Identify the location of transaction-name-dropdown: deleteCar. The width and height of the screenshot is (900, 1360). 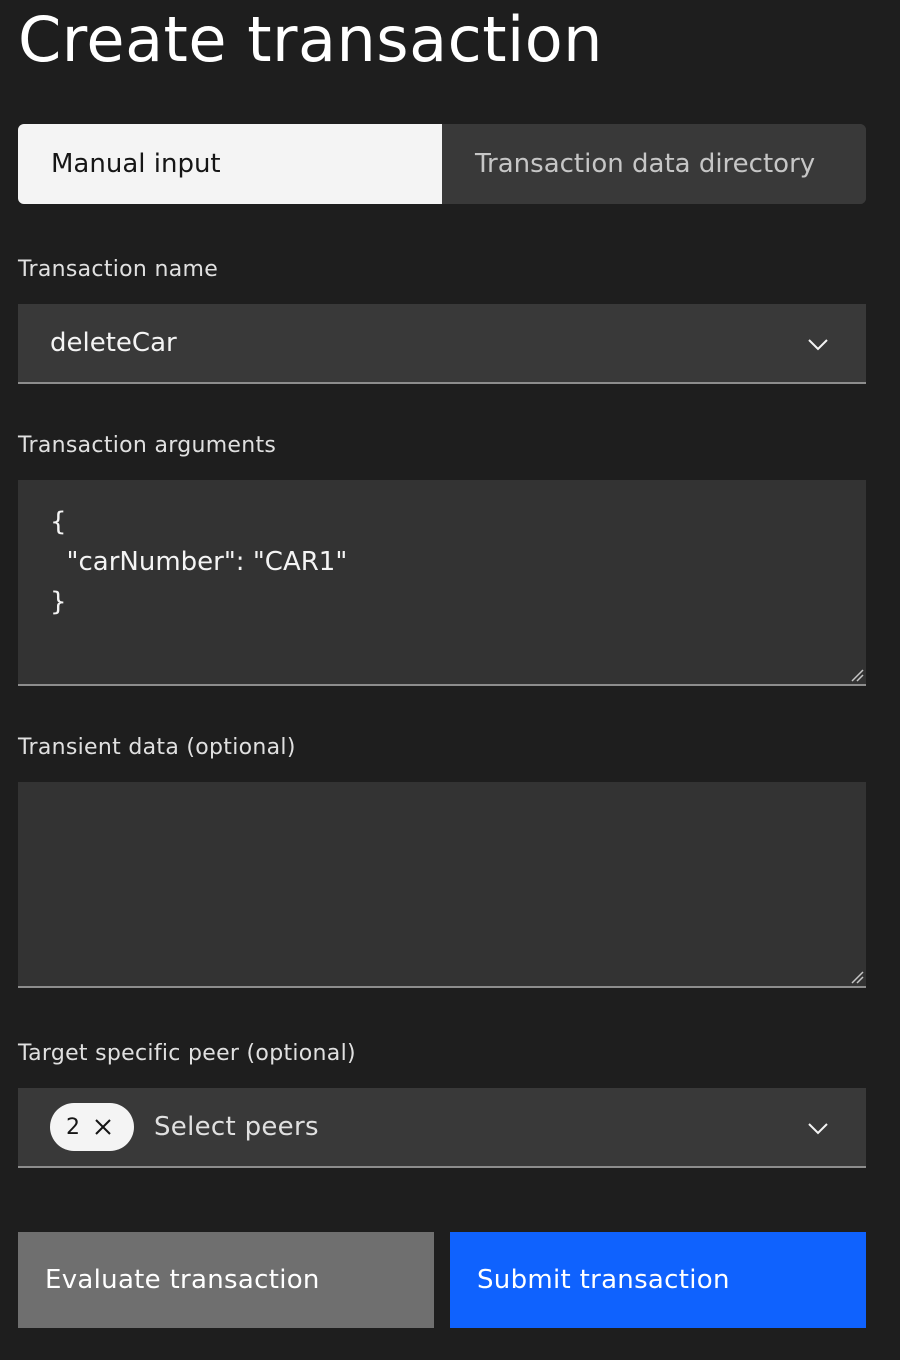
(442, 344).